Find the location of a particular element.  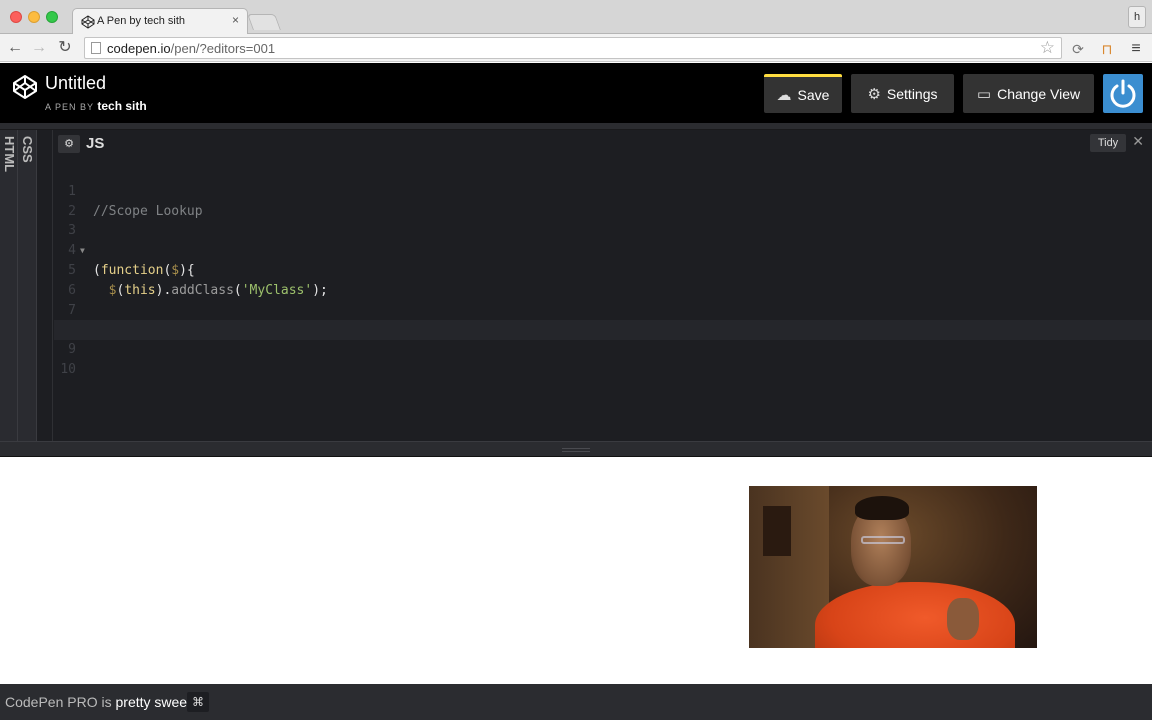

settings-button: ⚙ Settings is located at coordinates (902, 93).